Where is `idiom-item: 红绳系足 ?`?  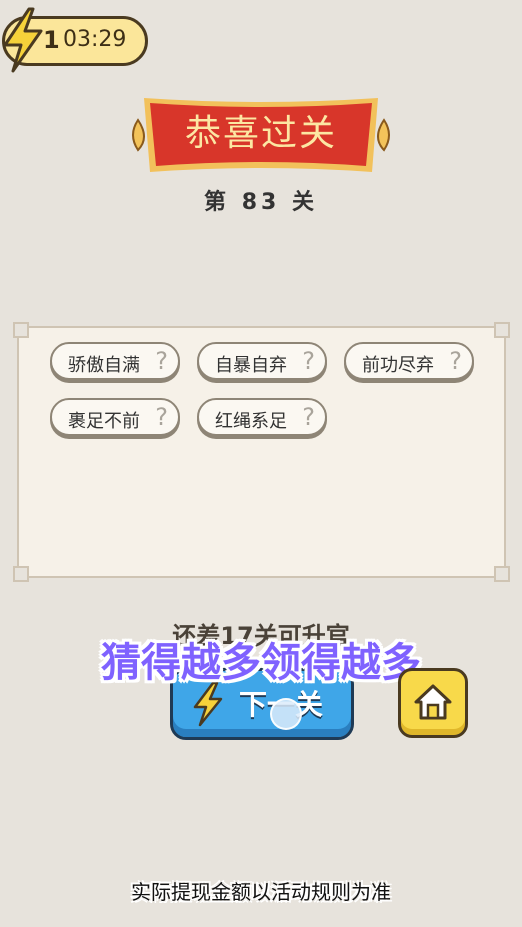 idiom-item: 红绳系足 ? is located at coordinates (262, 417).